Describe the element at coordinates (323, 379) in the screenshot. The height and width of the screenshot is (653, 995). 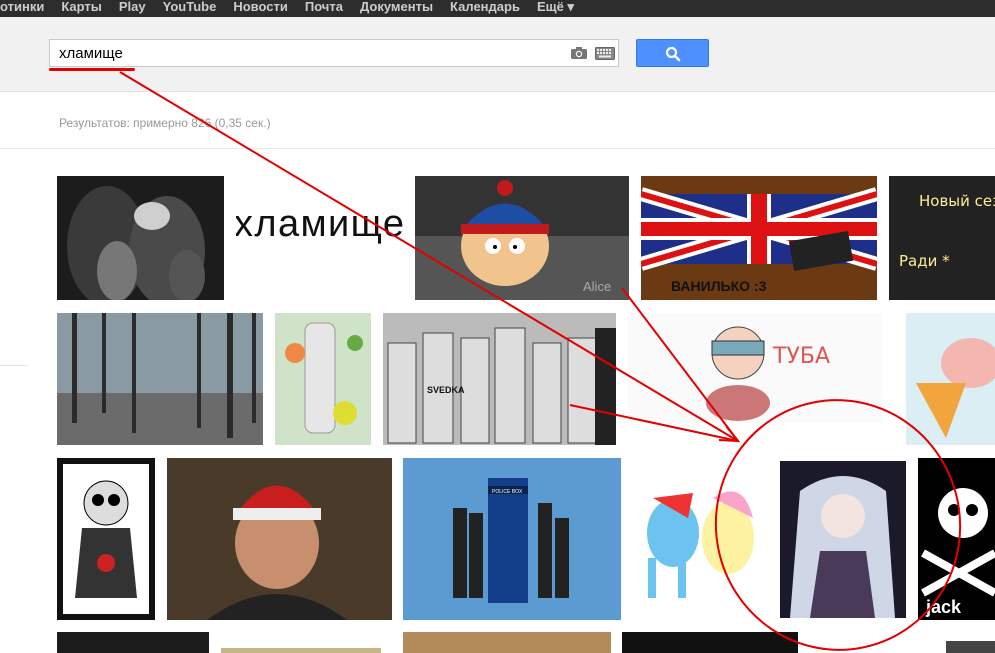
I see `image-result-bottle-art` at that location.